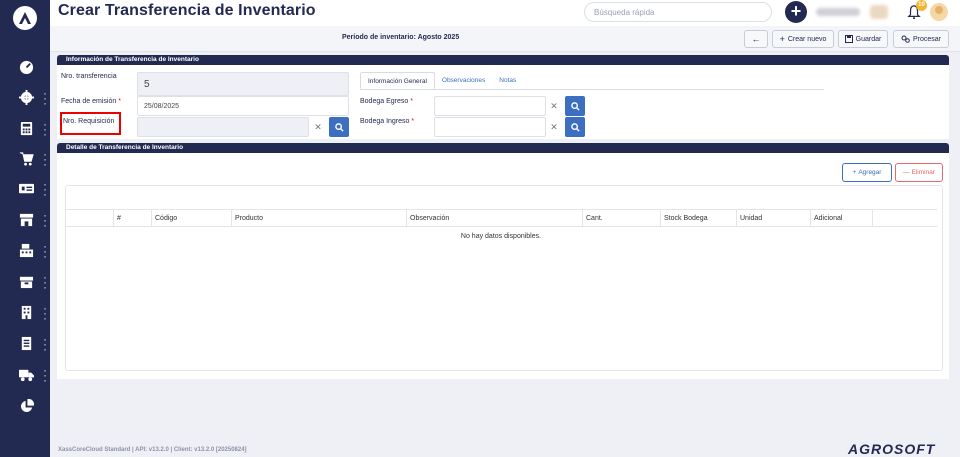 This screenshot has height=457, width=960. Describe the element at coordinates (386, 101) in the screenshot. I see `origin-warehouse-label: Bodega Egreso *` at that location.